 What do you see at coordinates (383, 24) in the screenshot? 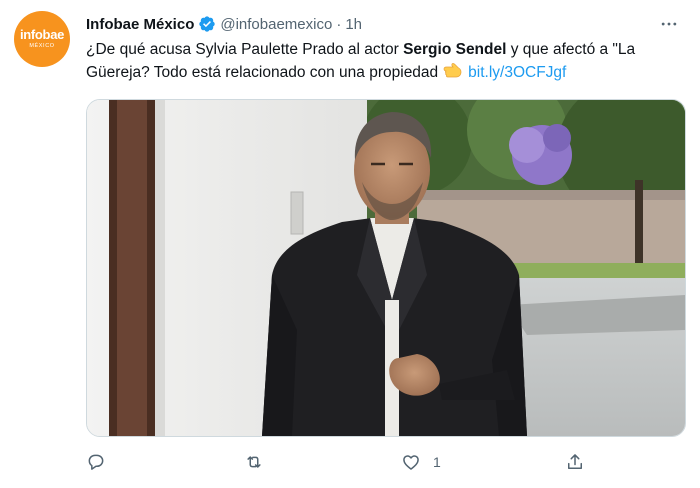
I see `tweet-header: Infobae México @infobaemexico · 1h` at bounding box center [383, 24].